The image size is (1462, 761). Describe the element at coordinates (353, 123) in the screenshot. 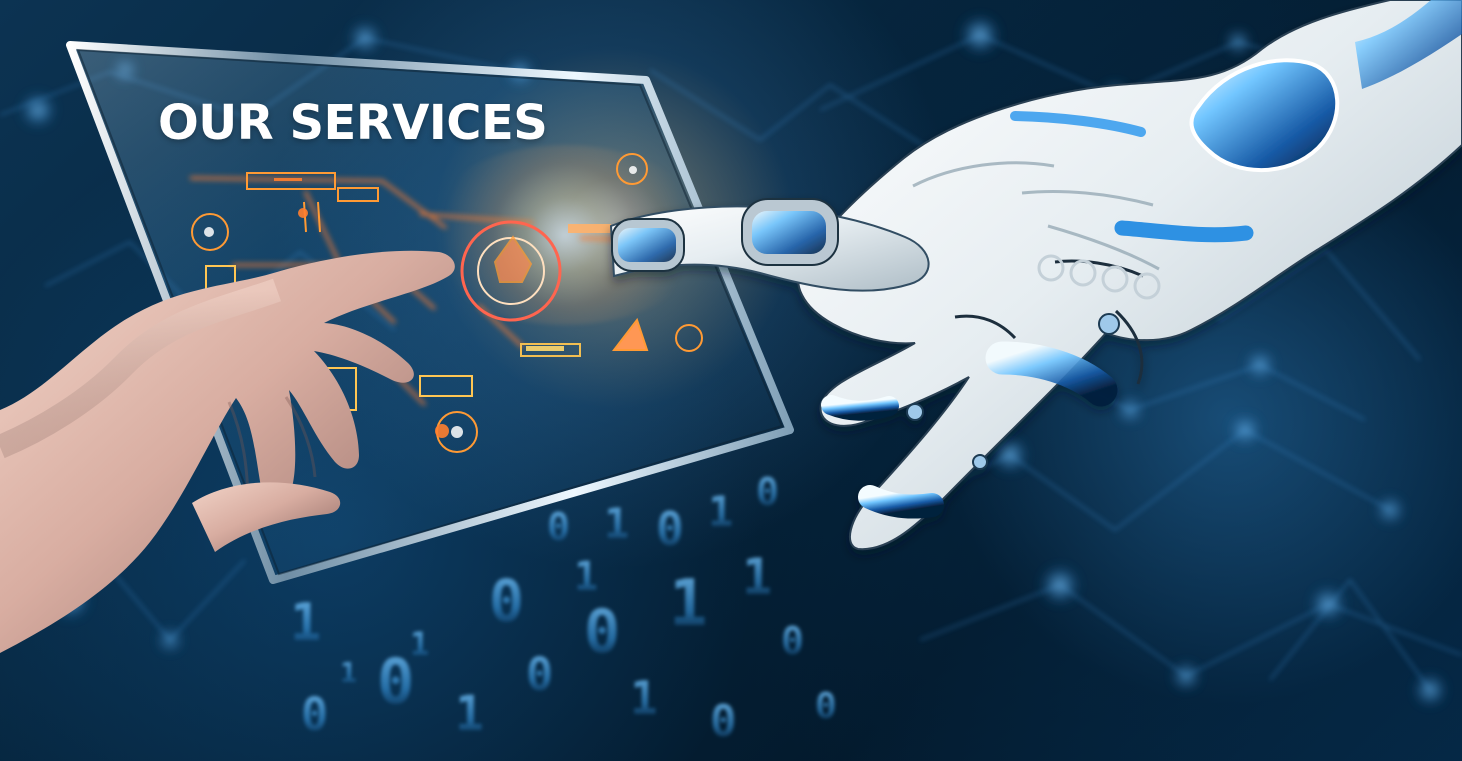

I see `page-title: OUR SERVICES` at that location.